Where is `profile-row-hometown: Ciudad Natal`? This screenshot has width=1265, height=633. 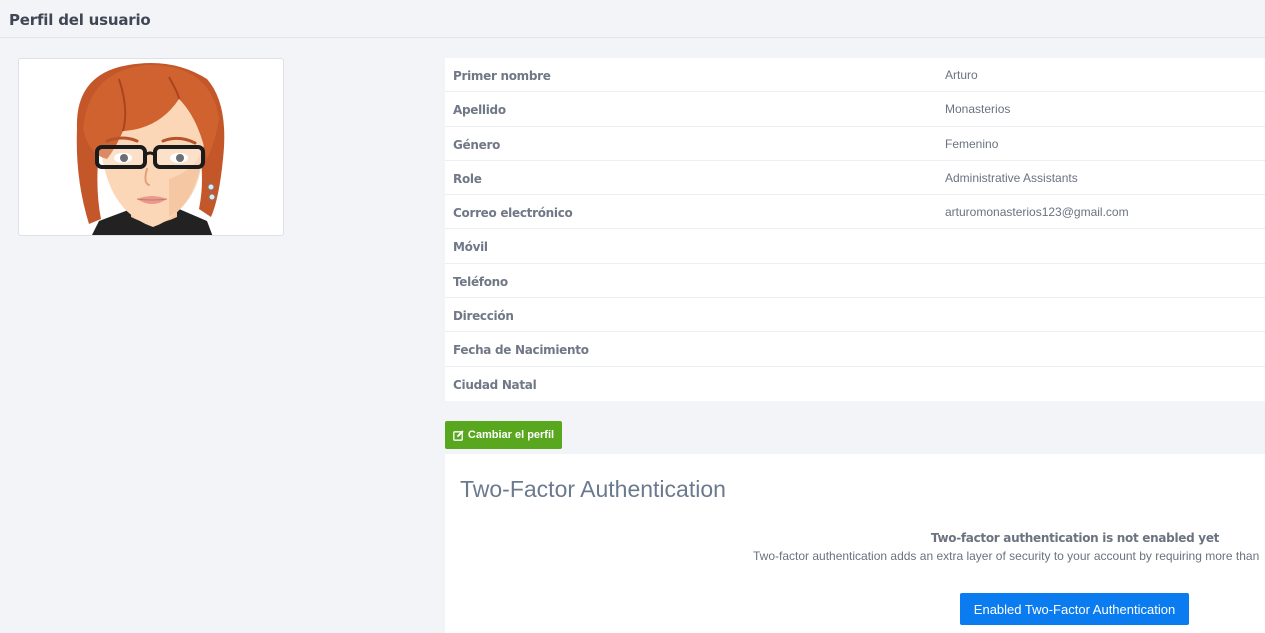
profile-row-hometown: Ciudad Natal is located at coordinates (855, 384).